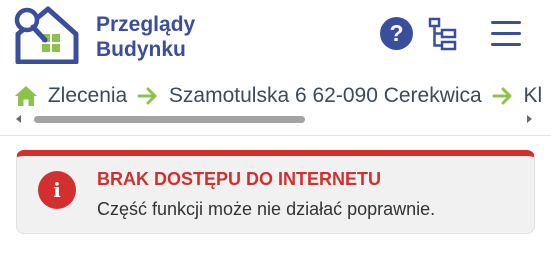  What do you see at coordinates (169, 119) in the screenshot?
I see `horizontal-scrollbar-thumb` at bounding box center [169, 119].